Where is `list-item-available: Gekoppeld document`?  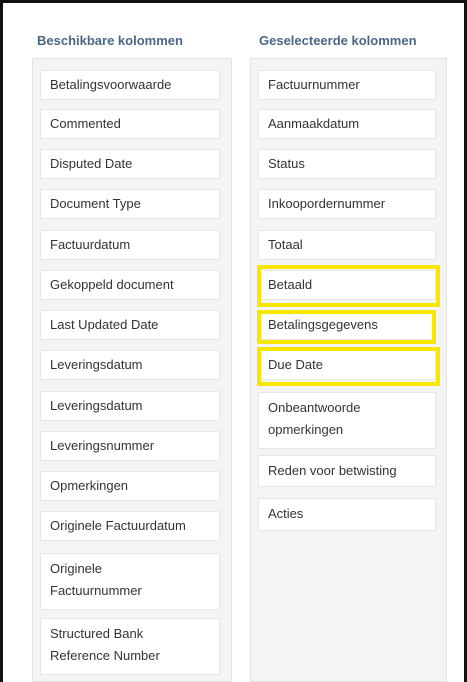 list-item-available: Gekoppeld document is located at coordinates (130, 285).